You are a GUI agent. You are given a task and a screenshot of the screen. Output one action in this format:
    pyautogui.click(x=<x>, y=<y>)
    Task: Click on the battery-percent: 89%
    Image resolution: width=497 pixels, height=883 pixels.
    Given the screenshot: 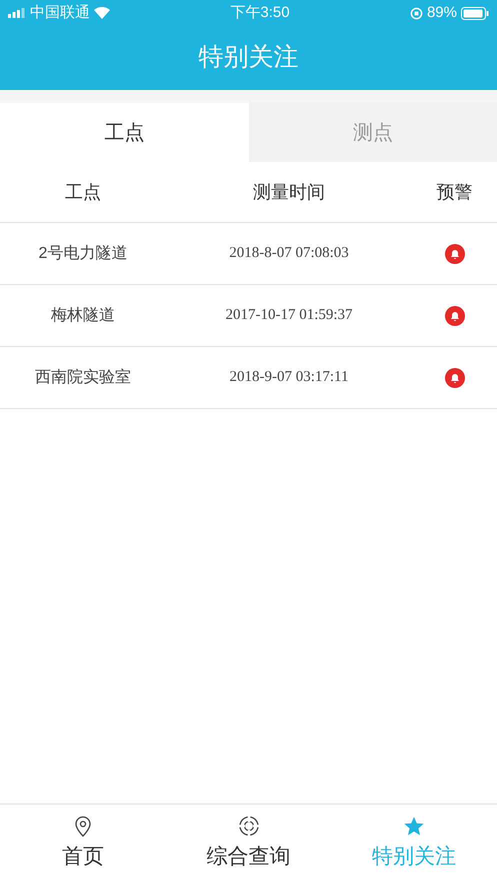 What is the action you would take?
    pyautogui.click(x=441, y=12)
    